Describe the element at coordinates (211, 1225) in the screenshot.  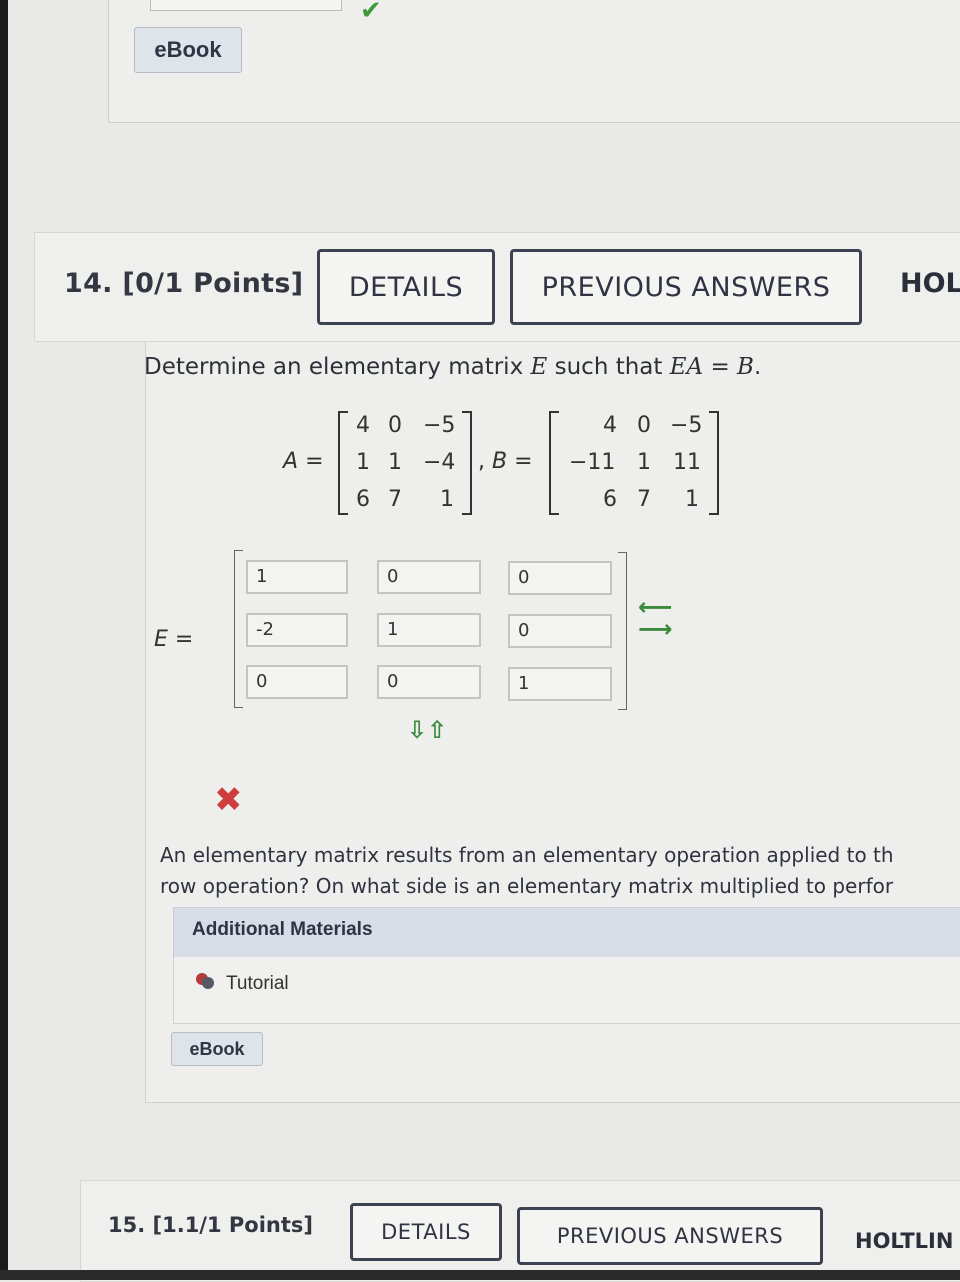
I see `next-question-title: 15. [1.1/1 Points]` at that location.